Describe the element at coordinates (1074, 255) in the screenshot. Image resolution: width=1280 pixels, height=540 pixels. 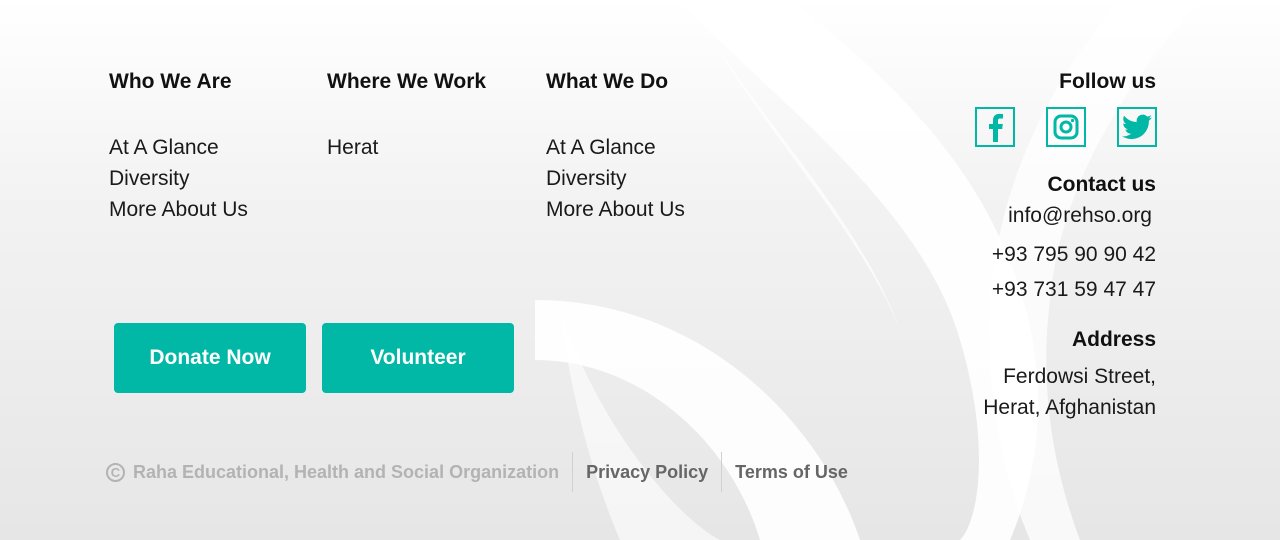
I see `phone-1: +93 795 90 90 42` at that location.